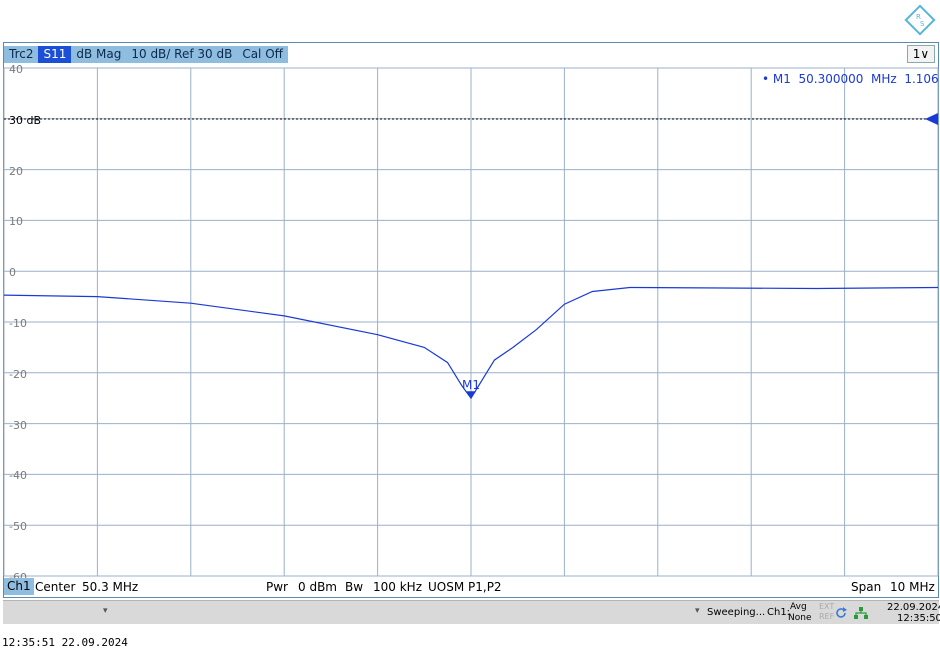  What do you see at coordinates (18, 476) in the screenshot?
I see `y-tick-label: -40` at bounding box center [18, 476].